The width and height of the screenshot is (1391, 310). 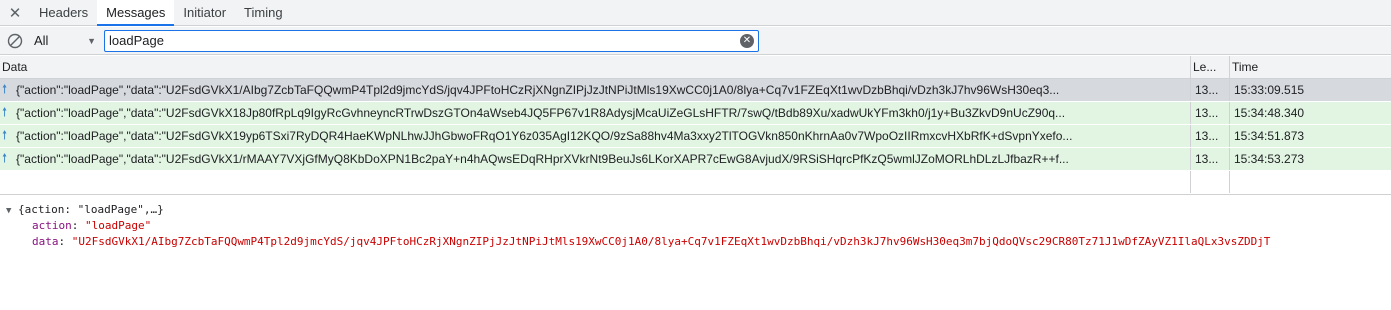 I want to click on cell-time: 15:34:48.340, so click(x=1269, y=113).